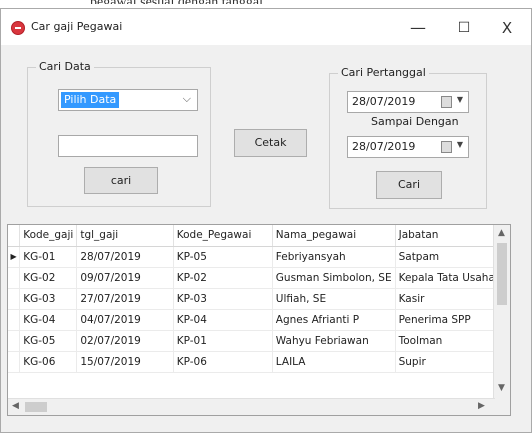 This screenshot has width=532, height=433. I want to click on table-cell: KG-03, so click(48, 299).